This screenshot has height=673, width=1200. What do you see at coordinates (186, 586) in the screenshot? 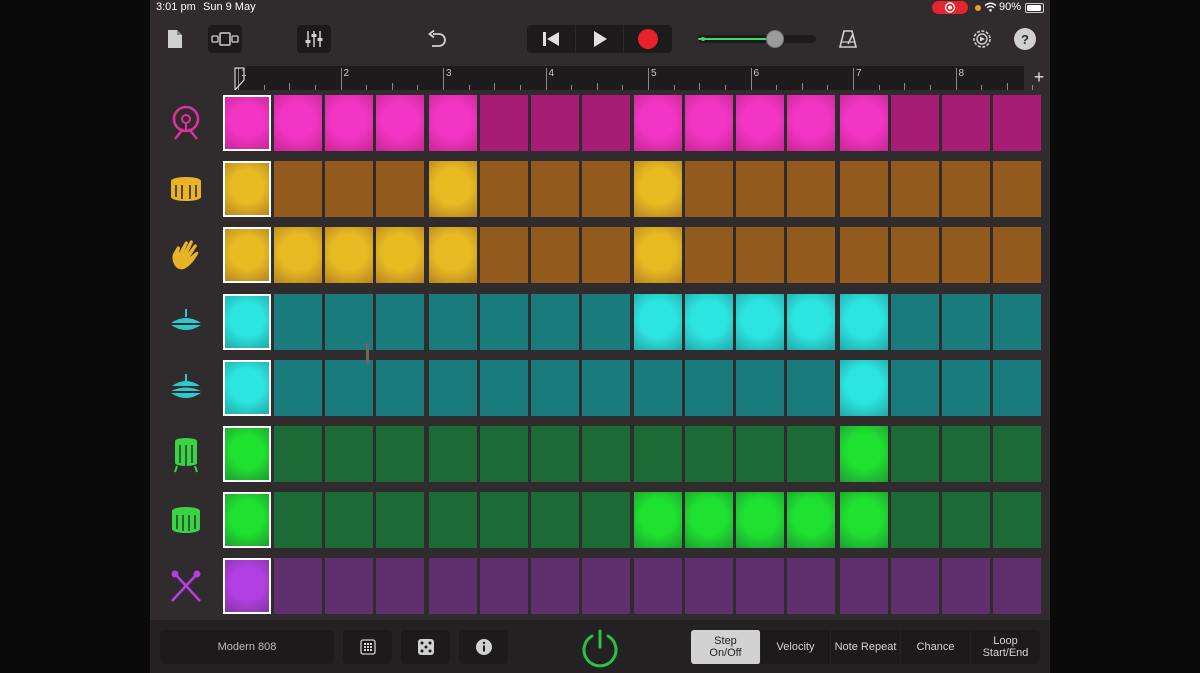
I see `drumsticks-icon` at bounding box center [186, 586].